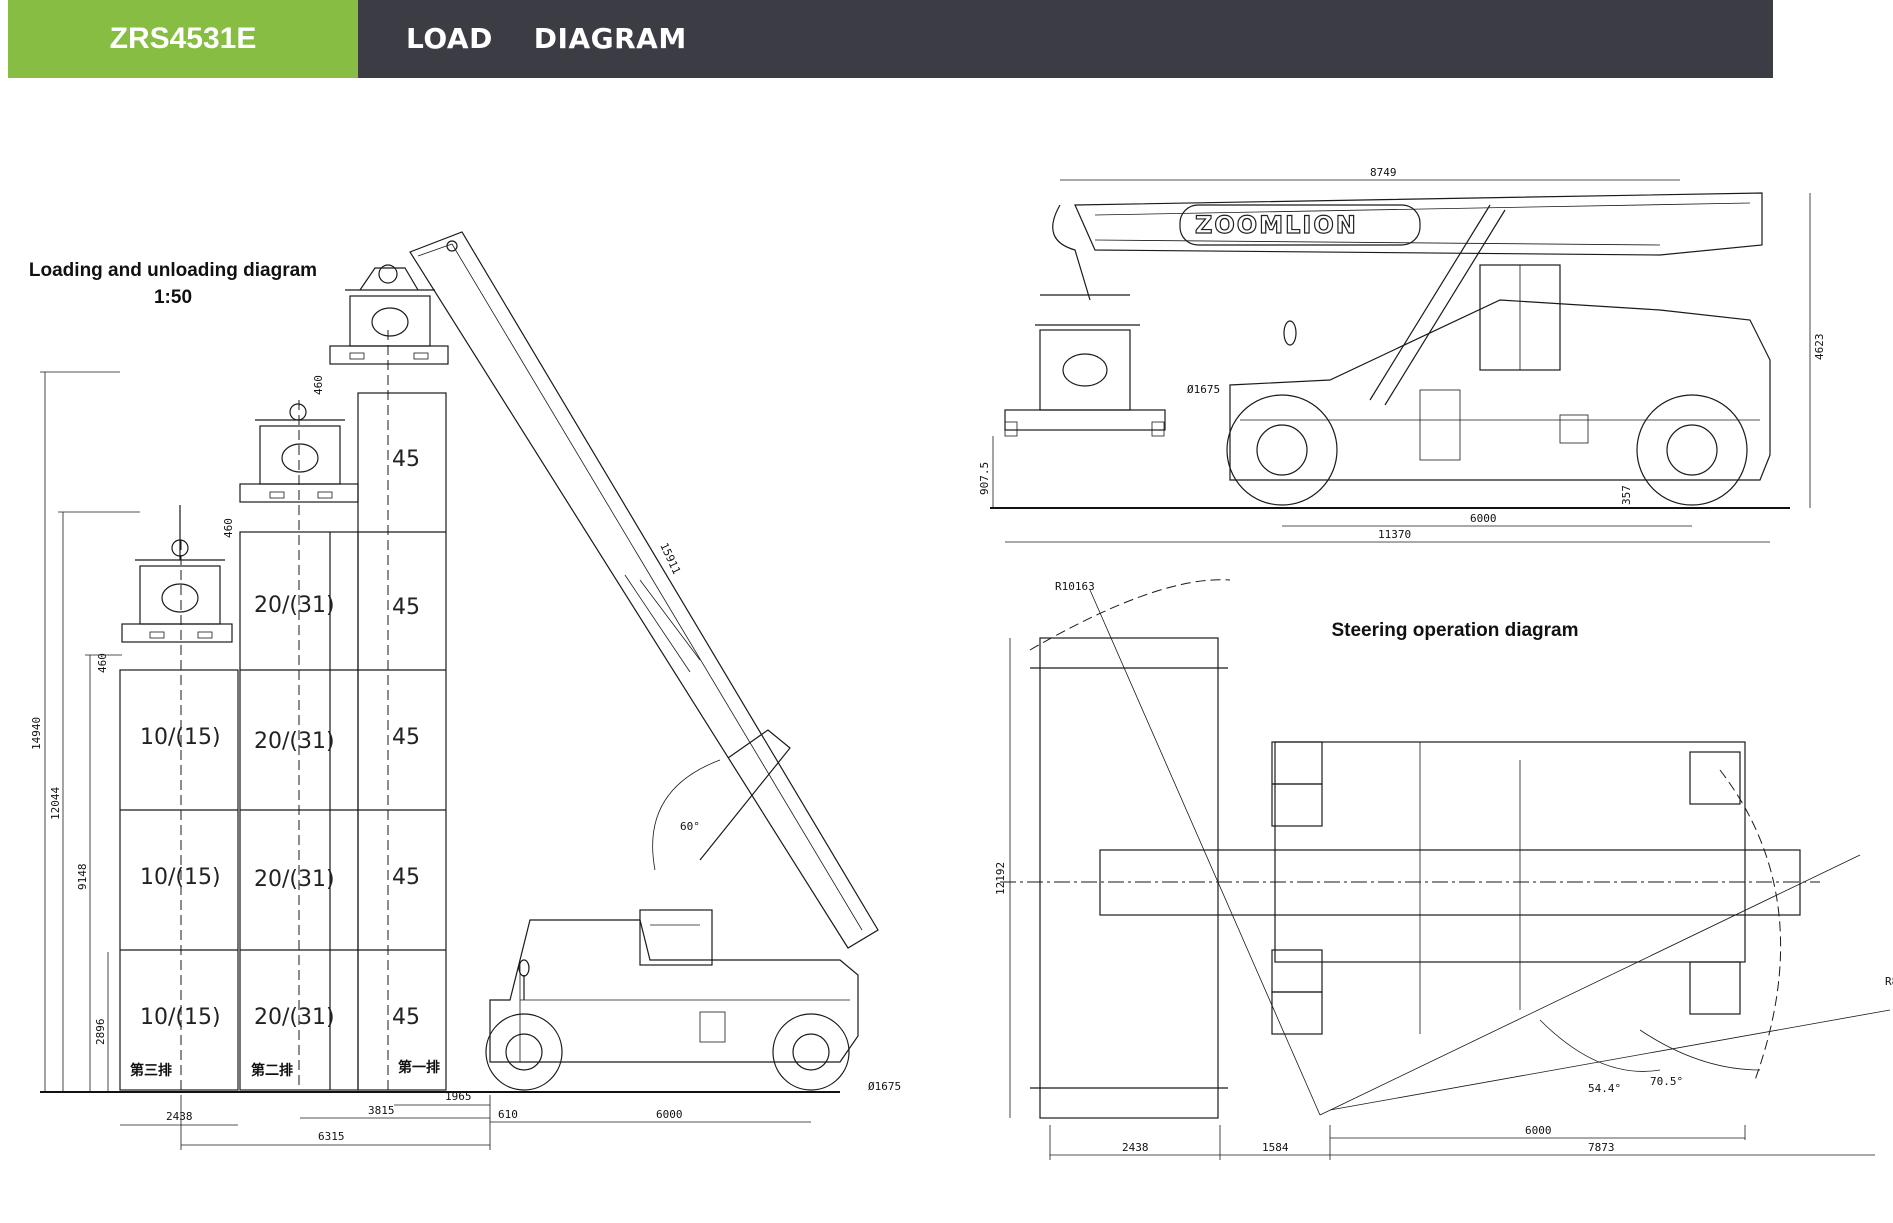 The height and width of the screenshot is (1223, 1893). What do you see at coordinates (465, 1120) in the screenshot?
I see `horizontal-dimensions: 2438 3815 1965 610 6000 6315` at bounding box center [465, 1120].